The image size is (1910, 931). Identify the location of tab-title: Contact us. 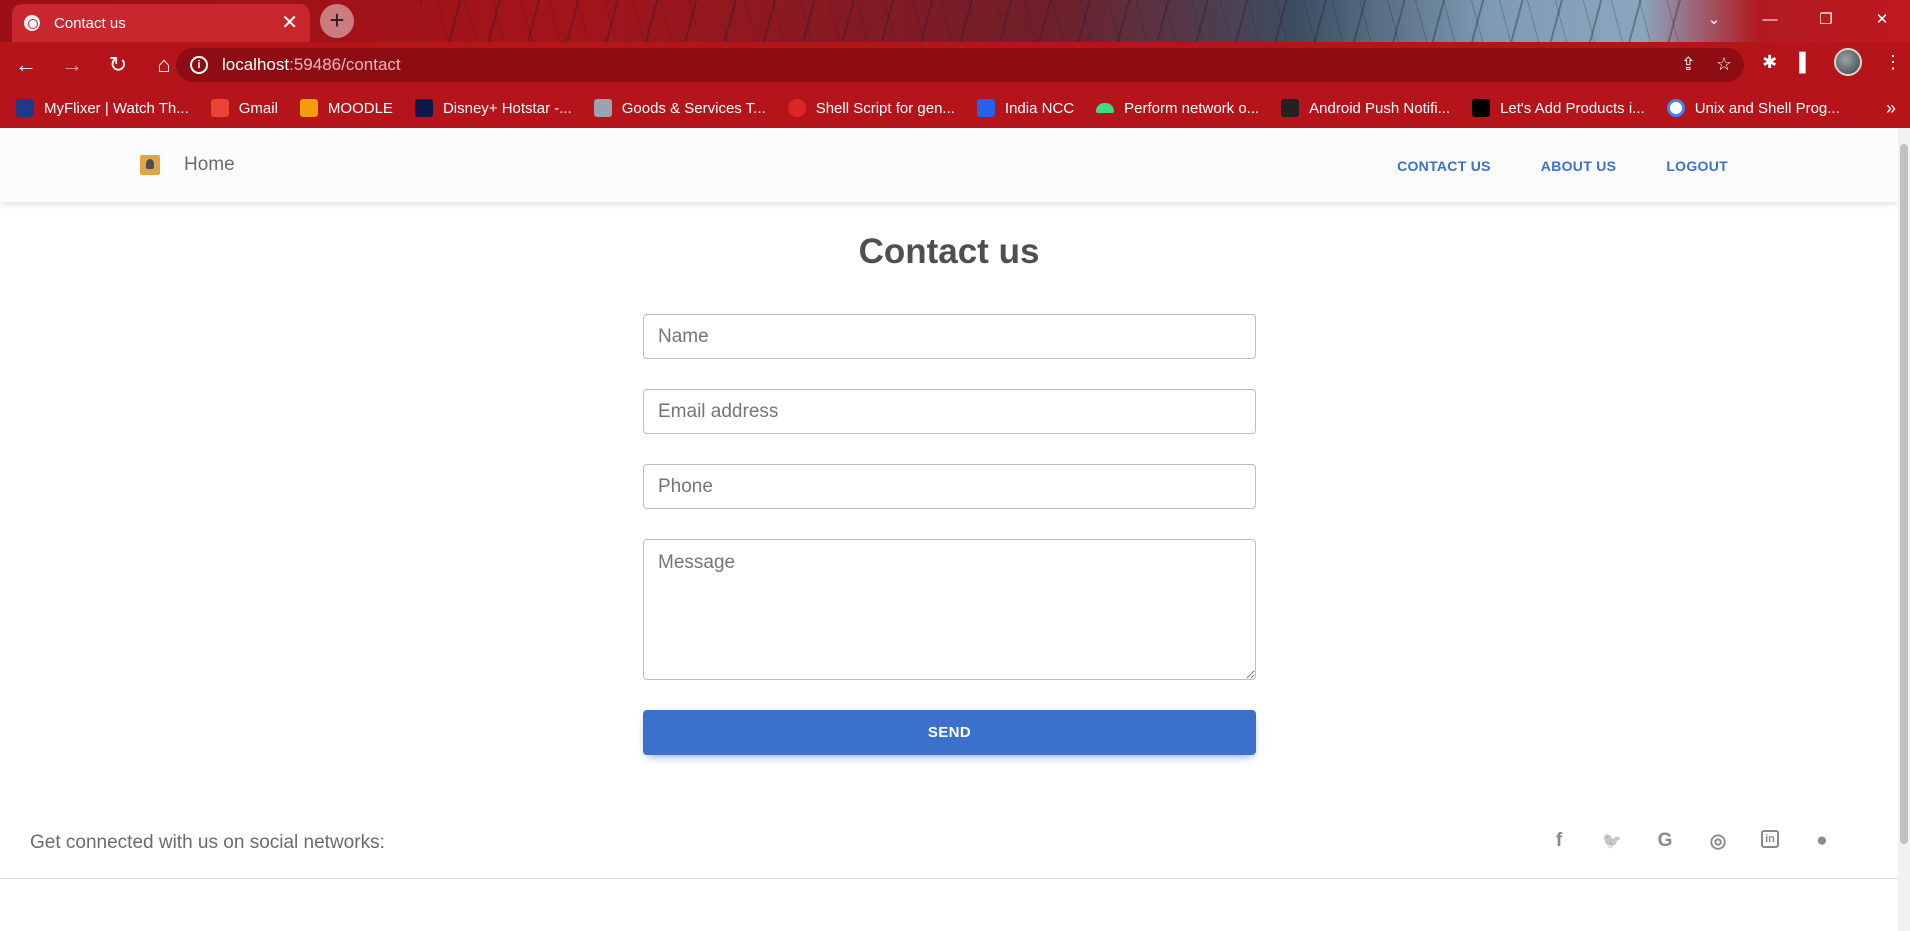
(90, 23).